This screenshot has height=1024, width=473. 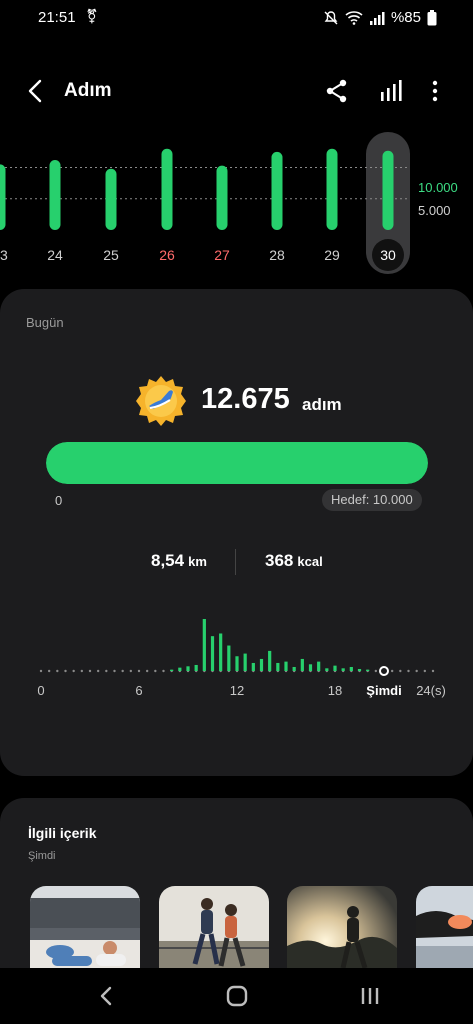 What do you see at coordinates (337, 91) in the screenshot?
I see `share-icon` at bounding box center [337, 91].